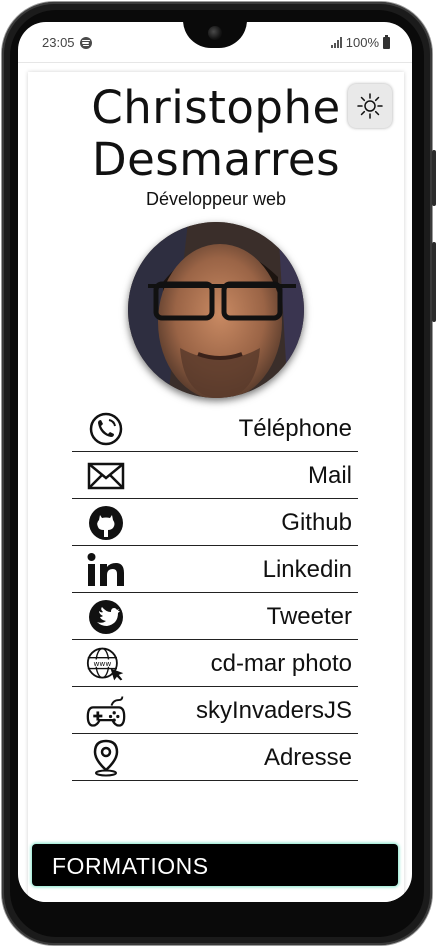 This screenshot has width=436, height=949. What do you see at coordinates (309, 616) in the screenshot?
I see `link-label-tweeter: Tweeter` at bounding box center [309, 616].